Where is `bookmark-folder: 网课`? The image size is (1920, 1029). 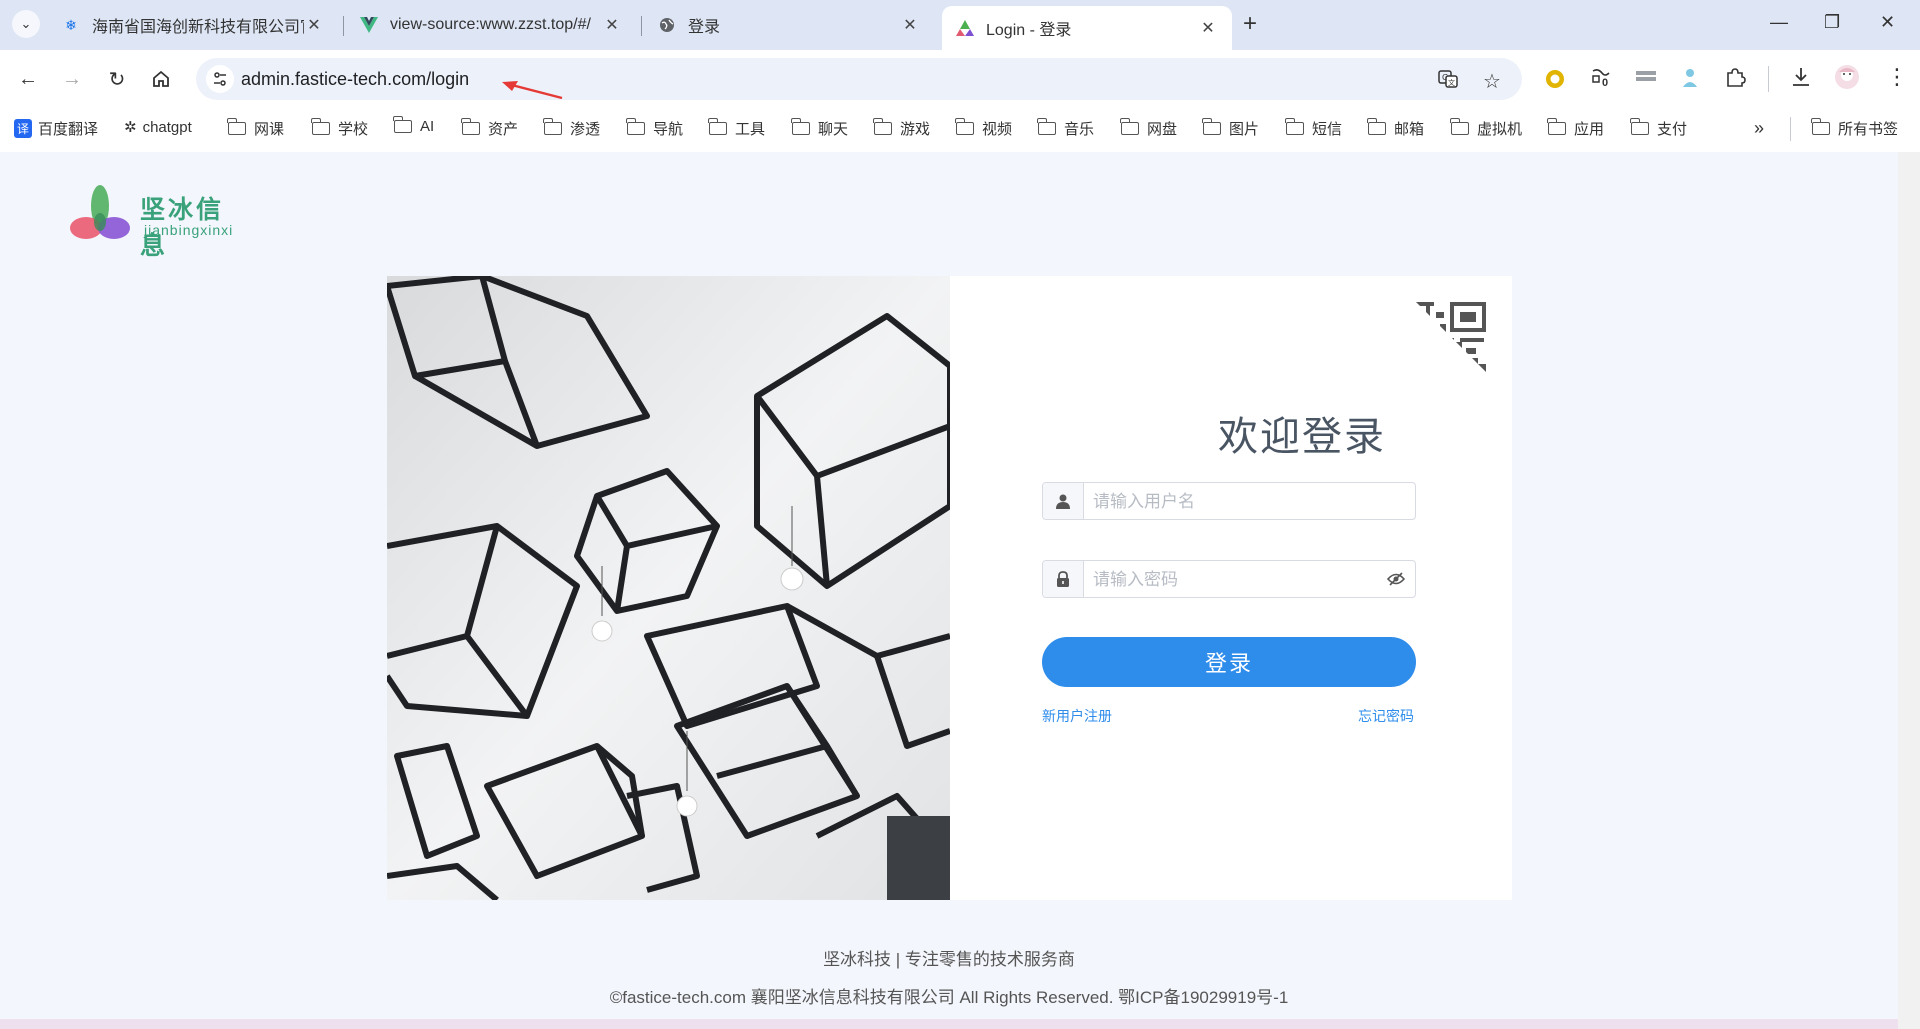 bookmark-folder: 网课 is located at coordinates (255, 128).